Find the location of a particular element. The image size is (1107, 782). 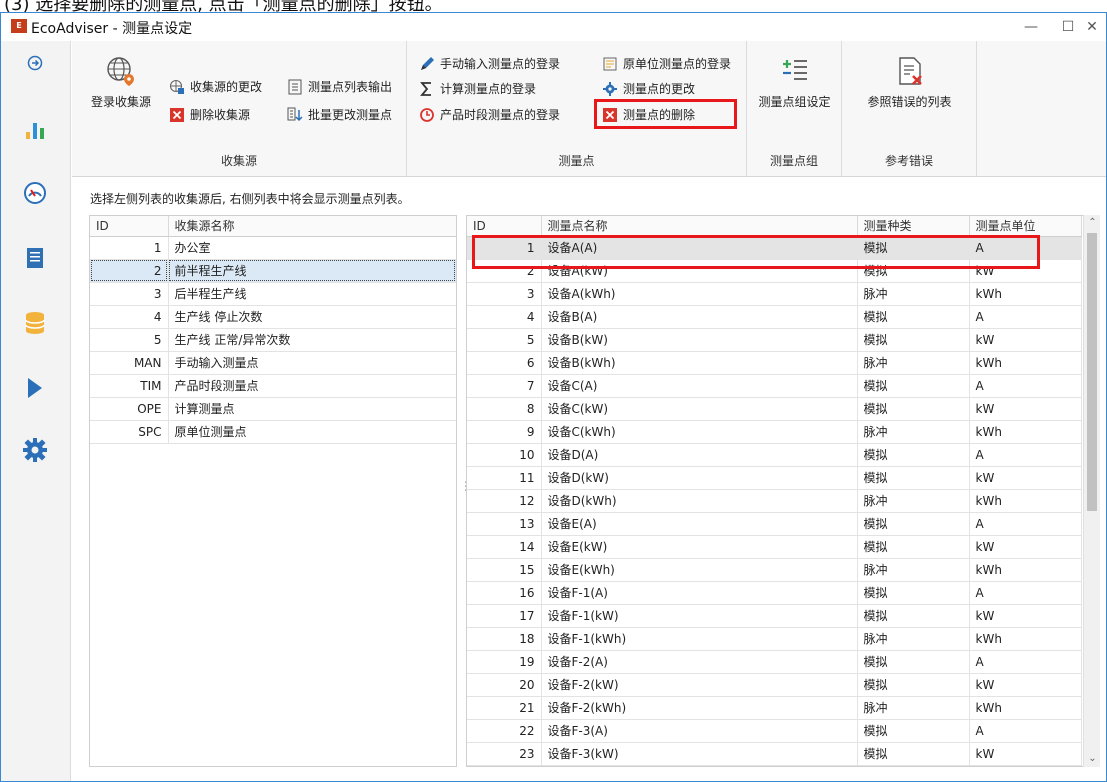

document-icon is located at coordinates (35, 258).